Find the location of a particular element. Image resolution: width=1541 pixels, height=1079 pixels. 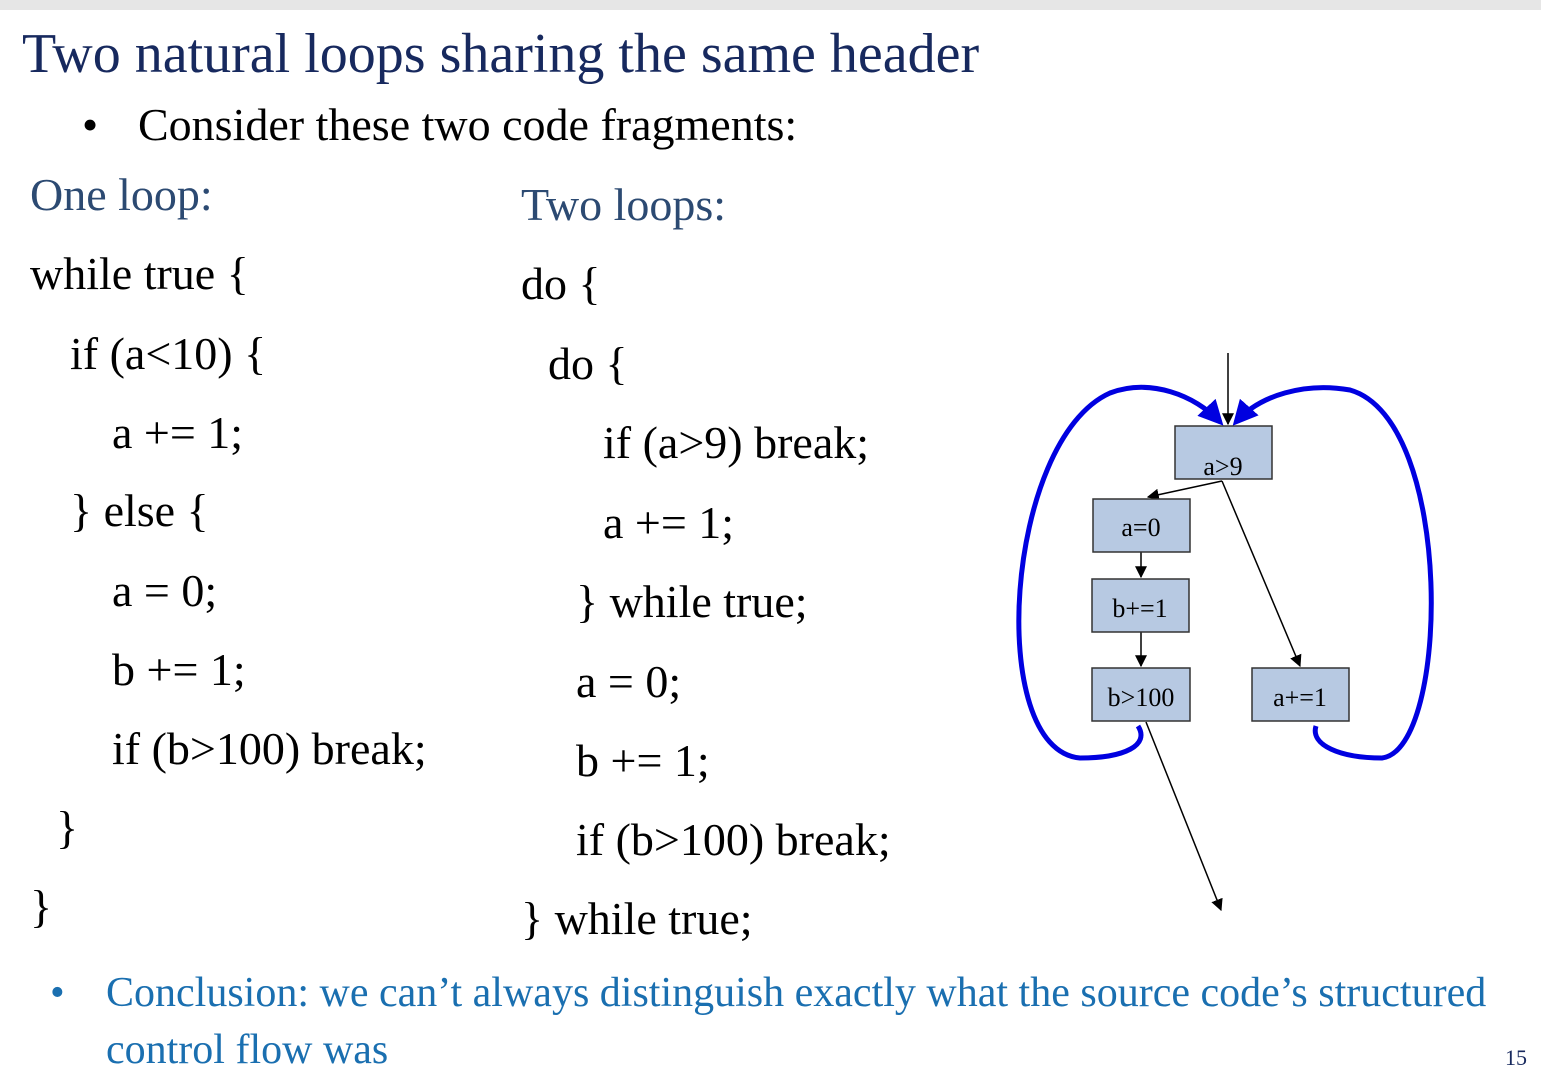

node-header-label: a>9 is located at coordinates (1222, 466).